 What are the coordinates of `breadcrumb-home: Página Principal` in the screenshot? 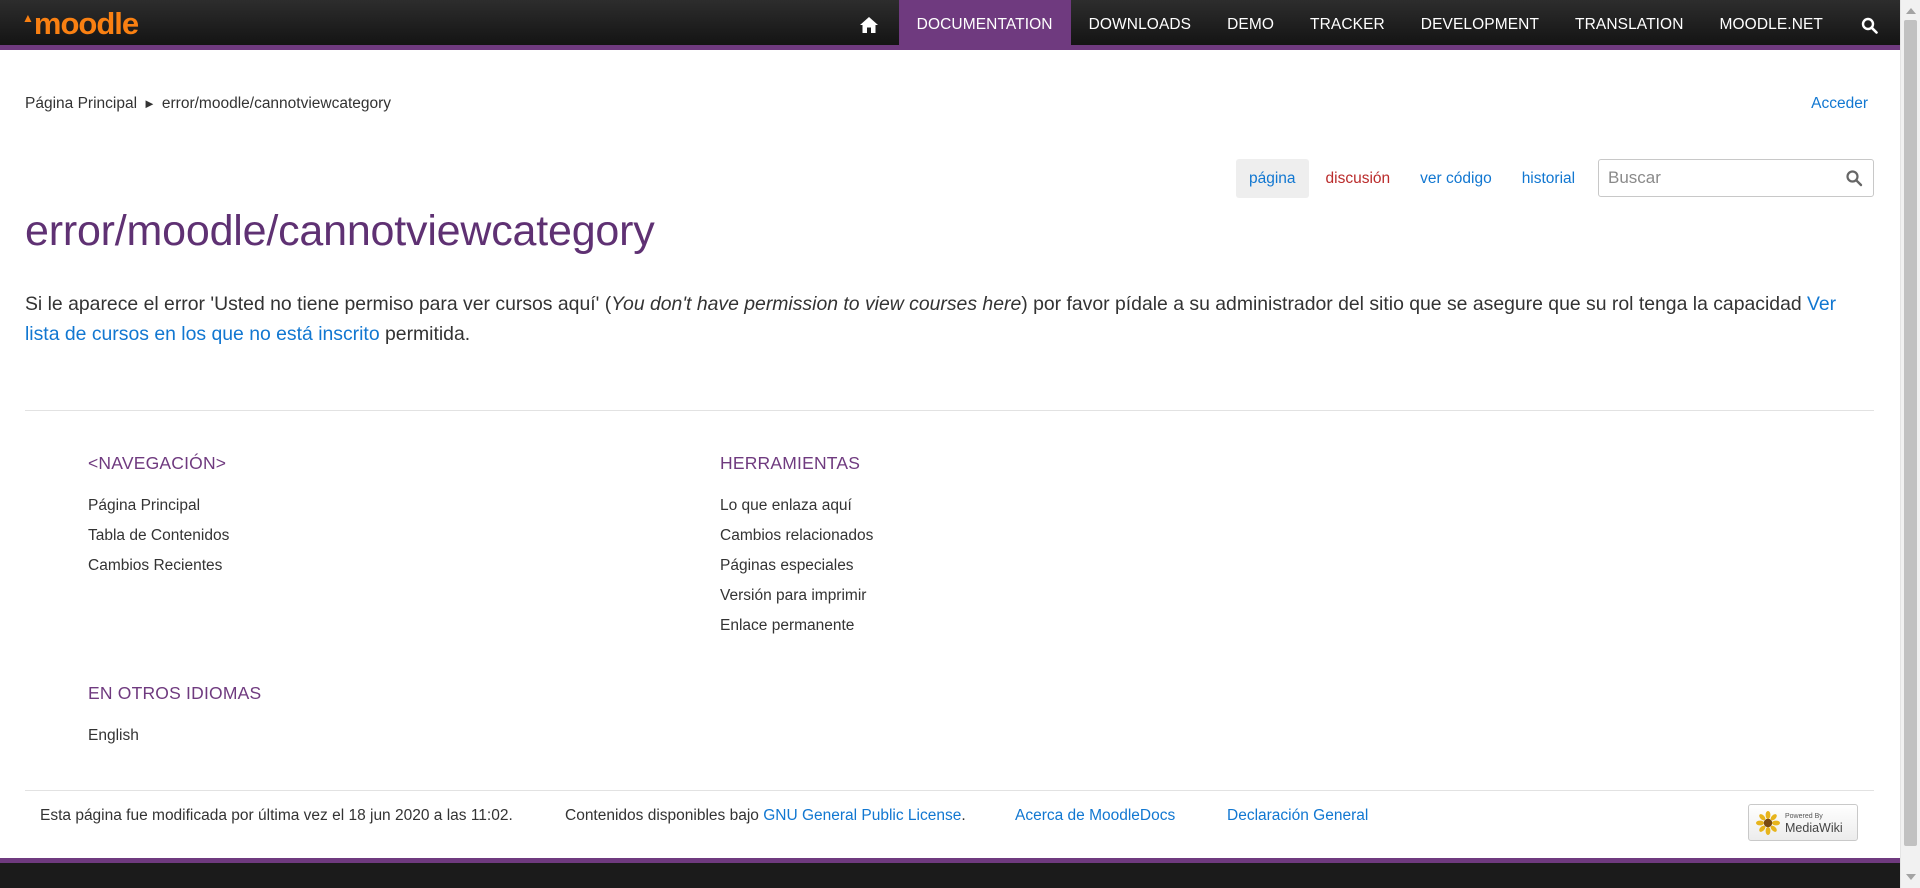 It's located at (81, 103).